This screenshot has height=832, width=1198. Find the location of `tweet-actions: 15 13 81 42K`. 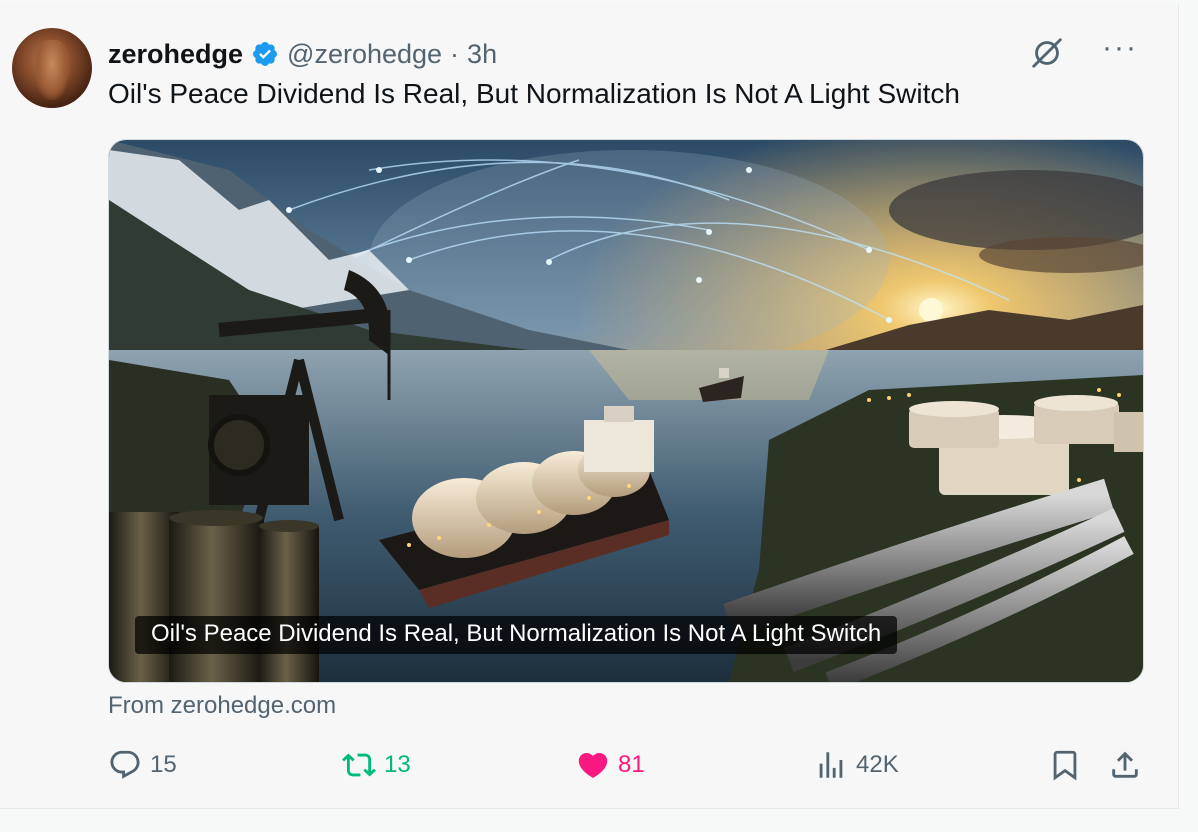

tweet-actions: 15 13 81 42K is located at coordinates (625, 770).